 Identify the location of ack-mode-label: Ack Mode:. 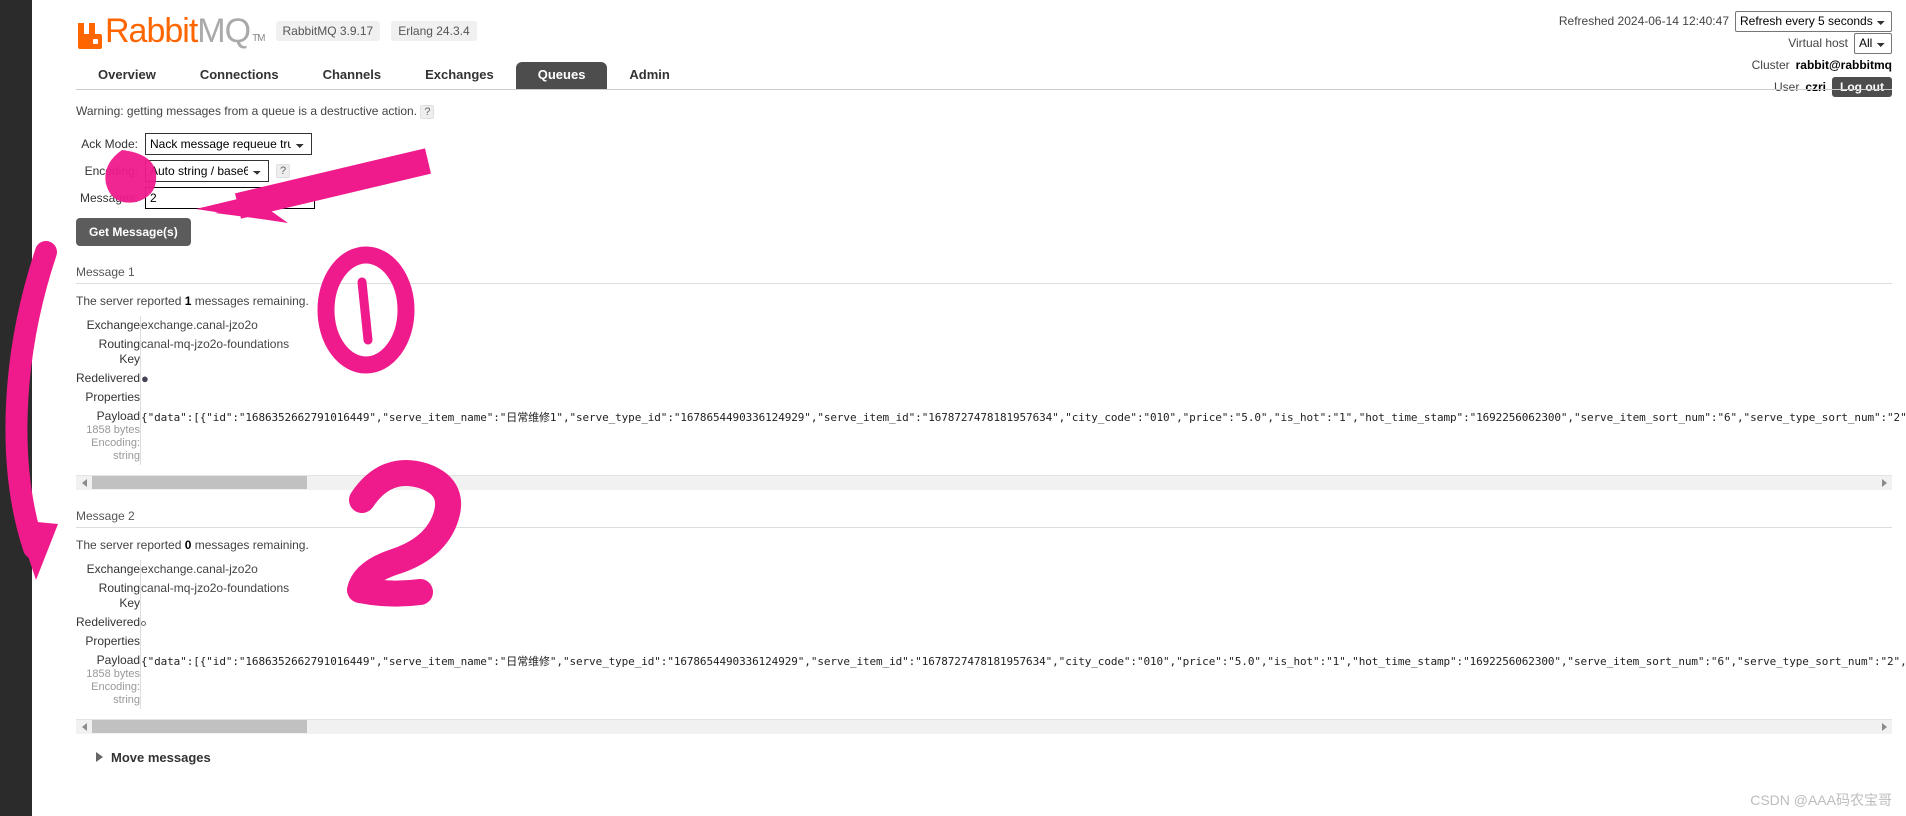
(109, 143).